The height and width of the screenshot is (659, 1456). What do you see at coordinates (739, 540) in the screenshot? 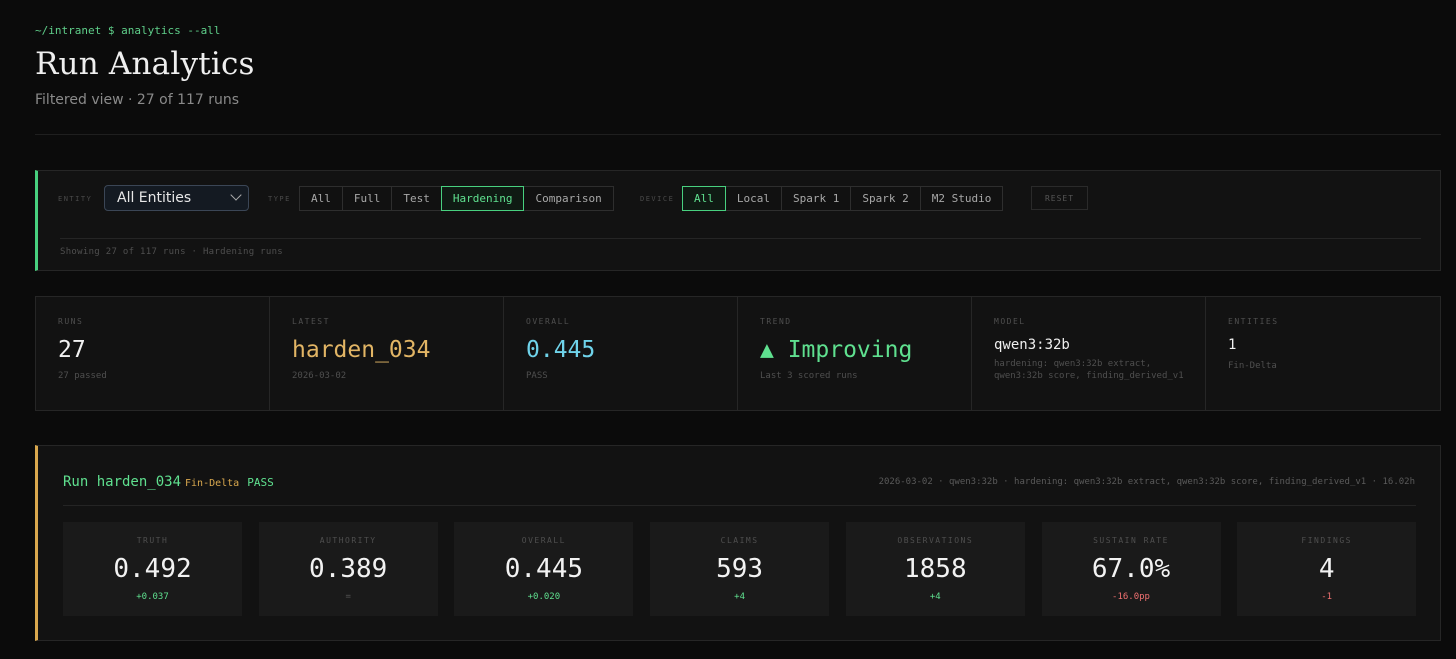
I see `metric-label: CLAIMS` at bounding box center [739, 540].